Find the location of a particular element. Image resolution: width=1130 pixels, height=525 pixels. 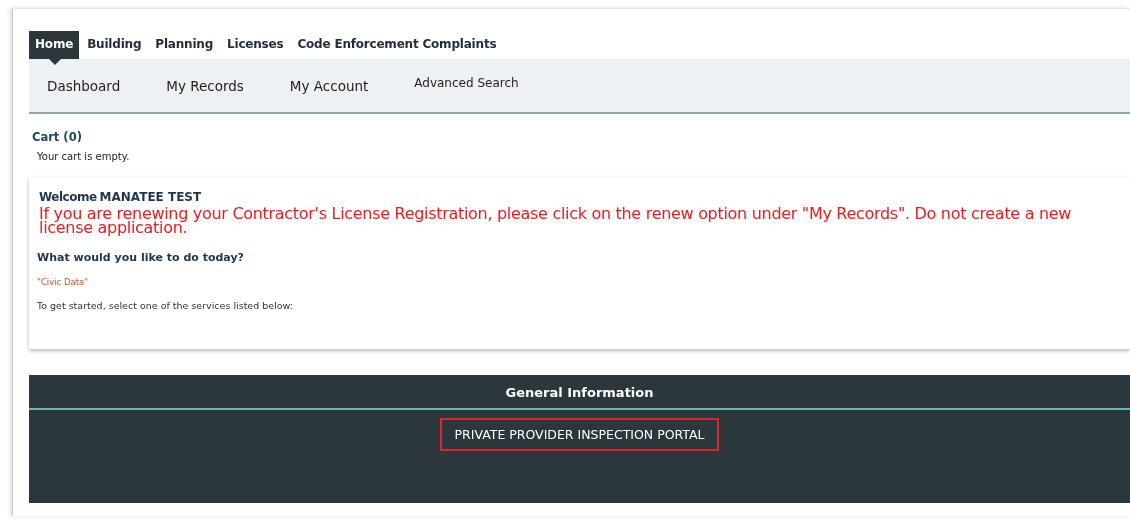

subnav-link: Advanced Search is located at coordinates (466, 83).